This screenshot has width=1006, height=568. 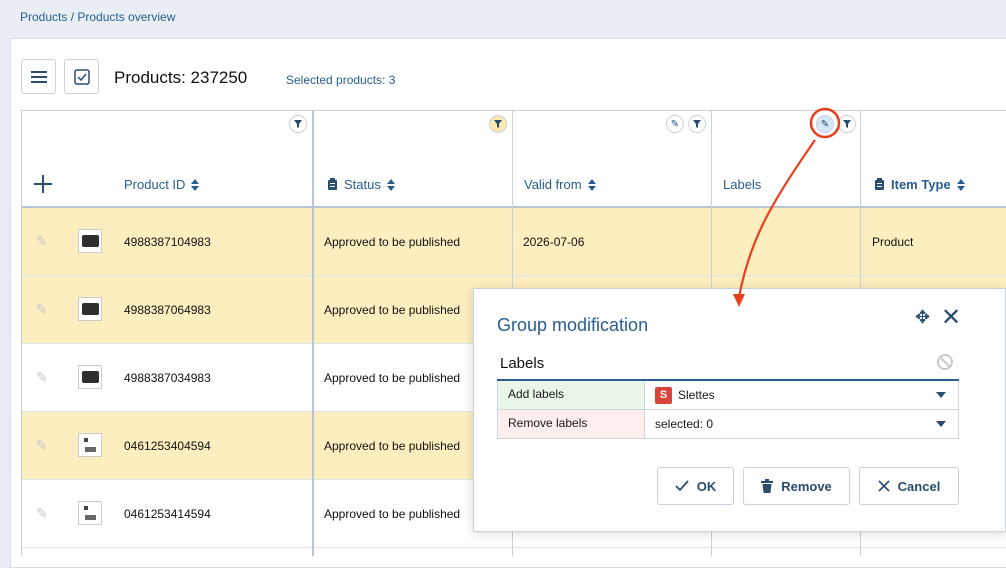 I want to click on remove-labels-value: selected: 0, so click(x=684, y=424).